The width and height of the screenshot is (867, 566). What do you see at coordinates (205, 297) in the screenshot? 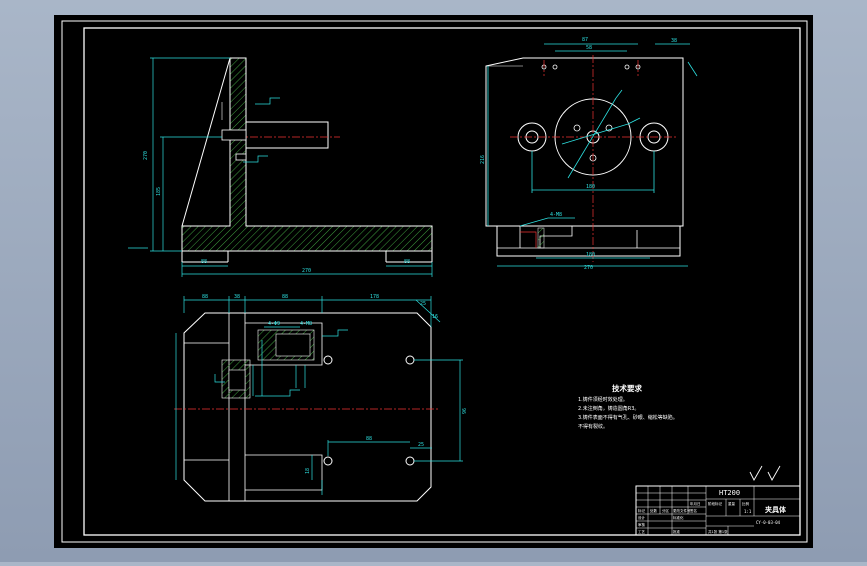
I see `dim-plan-1: 88` at bounding box center [205, 297].